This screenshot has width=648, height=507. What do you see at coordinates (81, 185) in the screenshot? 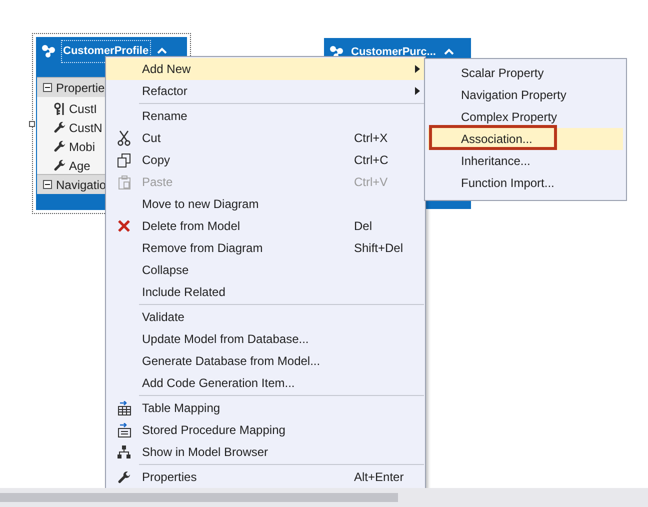
I see `section-title: Navigatio` at bounding box center [81, 185].